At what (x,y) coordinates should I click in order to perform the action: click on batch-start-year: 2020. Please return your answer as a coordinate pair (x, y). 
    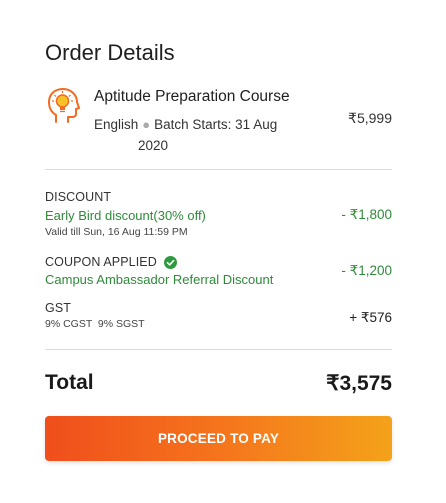
    Looking at the image, I should click on (153, 145).